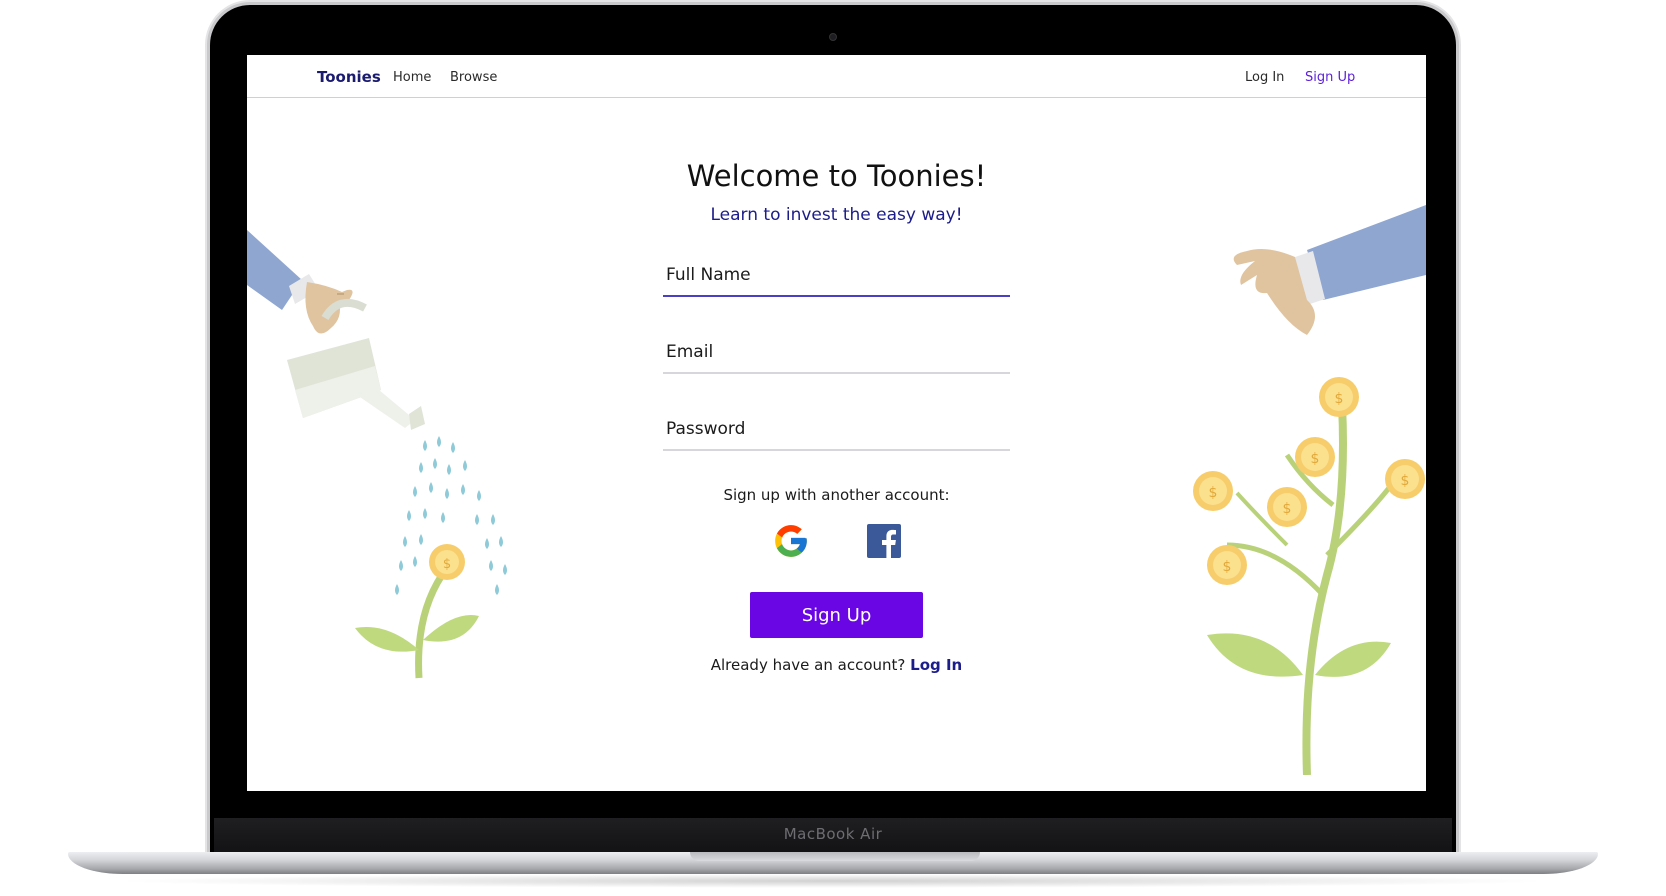 This screenshot has height=896, width=1666. I want to click on login-prompt-text: Already have an account?, so click(810, 665).